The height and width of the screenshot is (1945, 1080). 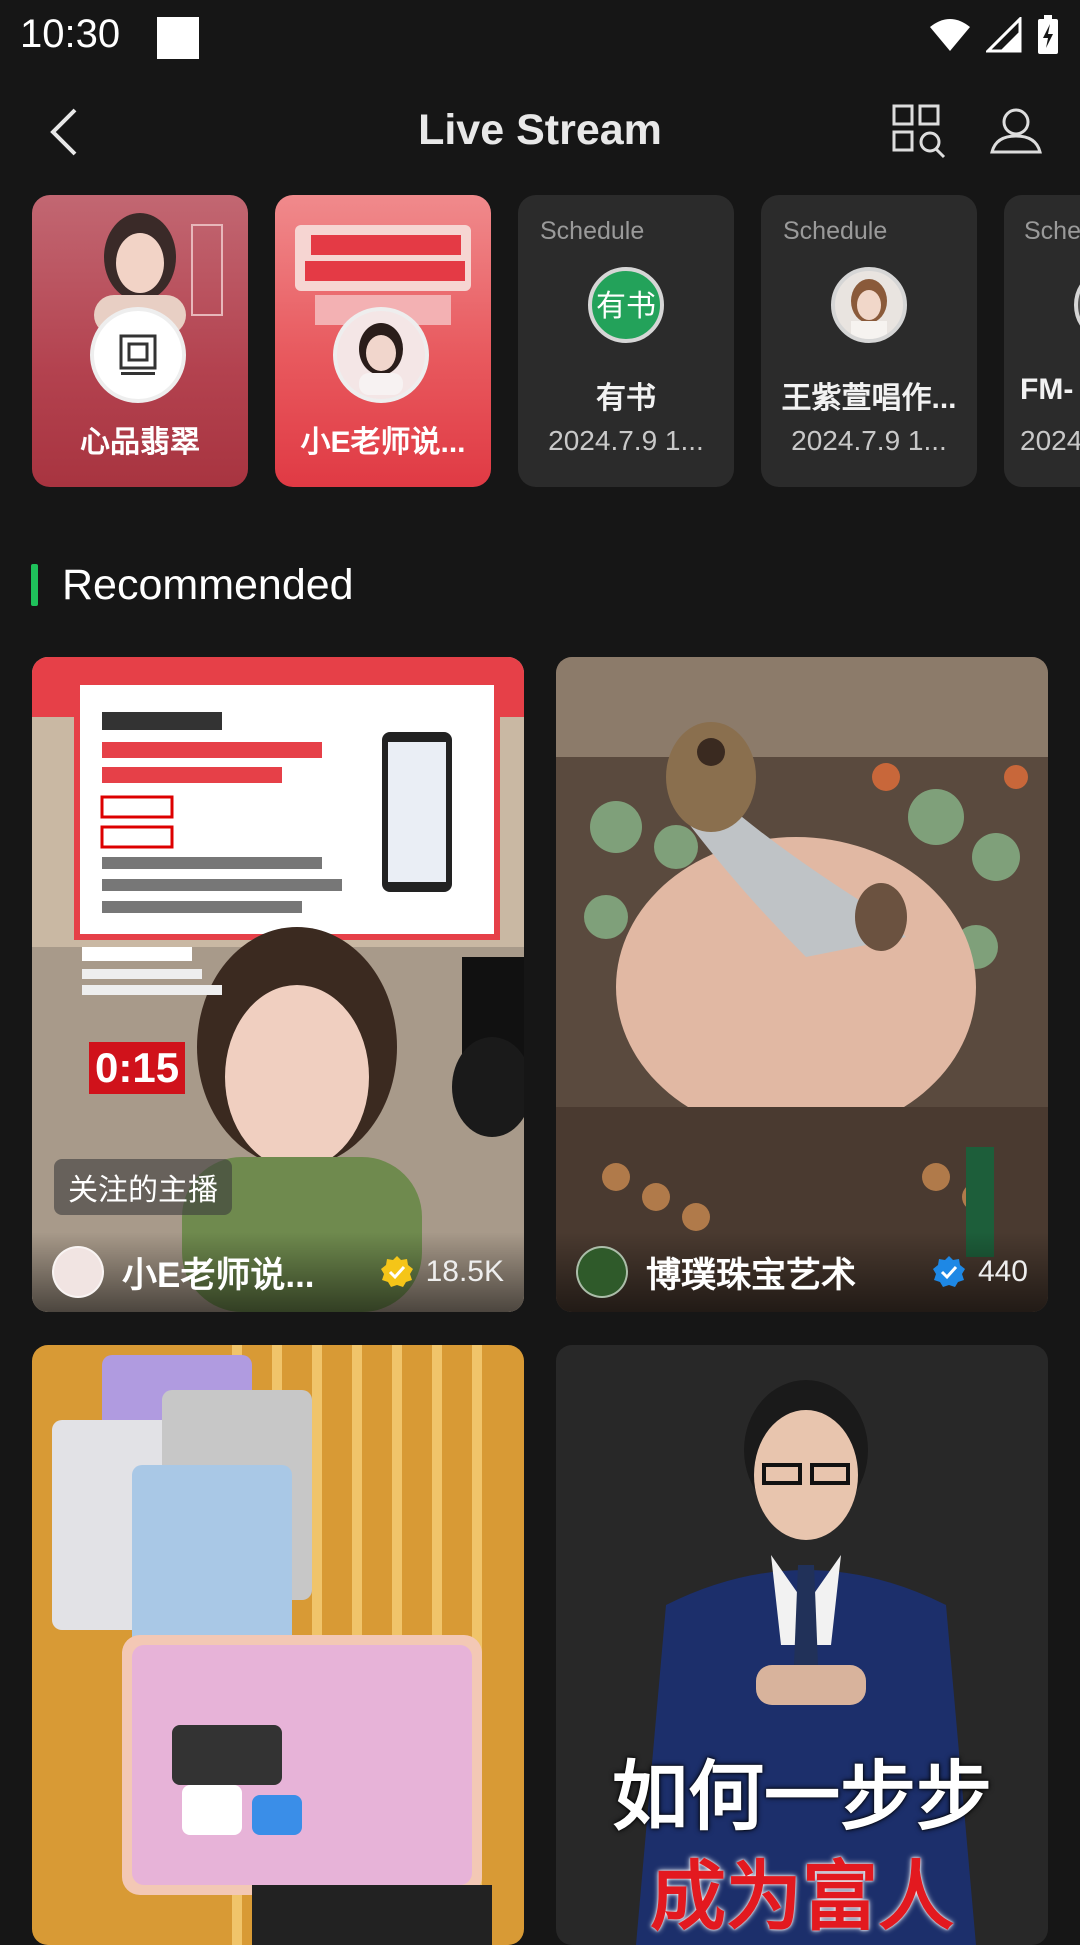 I want to click on app-header: Live Stream, so click(x=540, y=132).